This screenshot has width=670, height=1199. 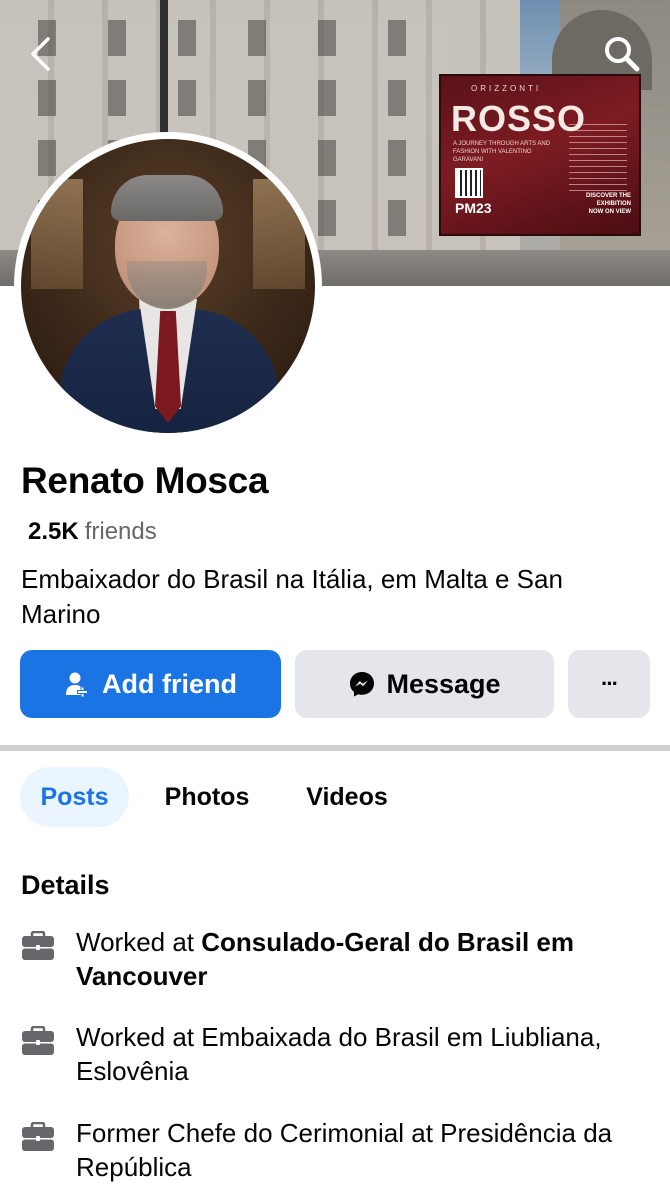 I want to click on cover-lamp-pole, so click(x=164, y=70).